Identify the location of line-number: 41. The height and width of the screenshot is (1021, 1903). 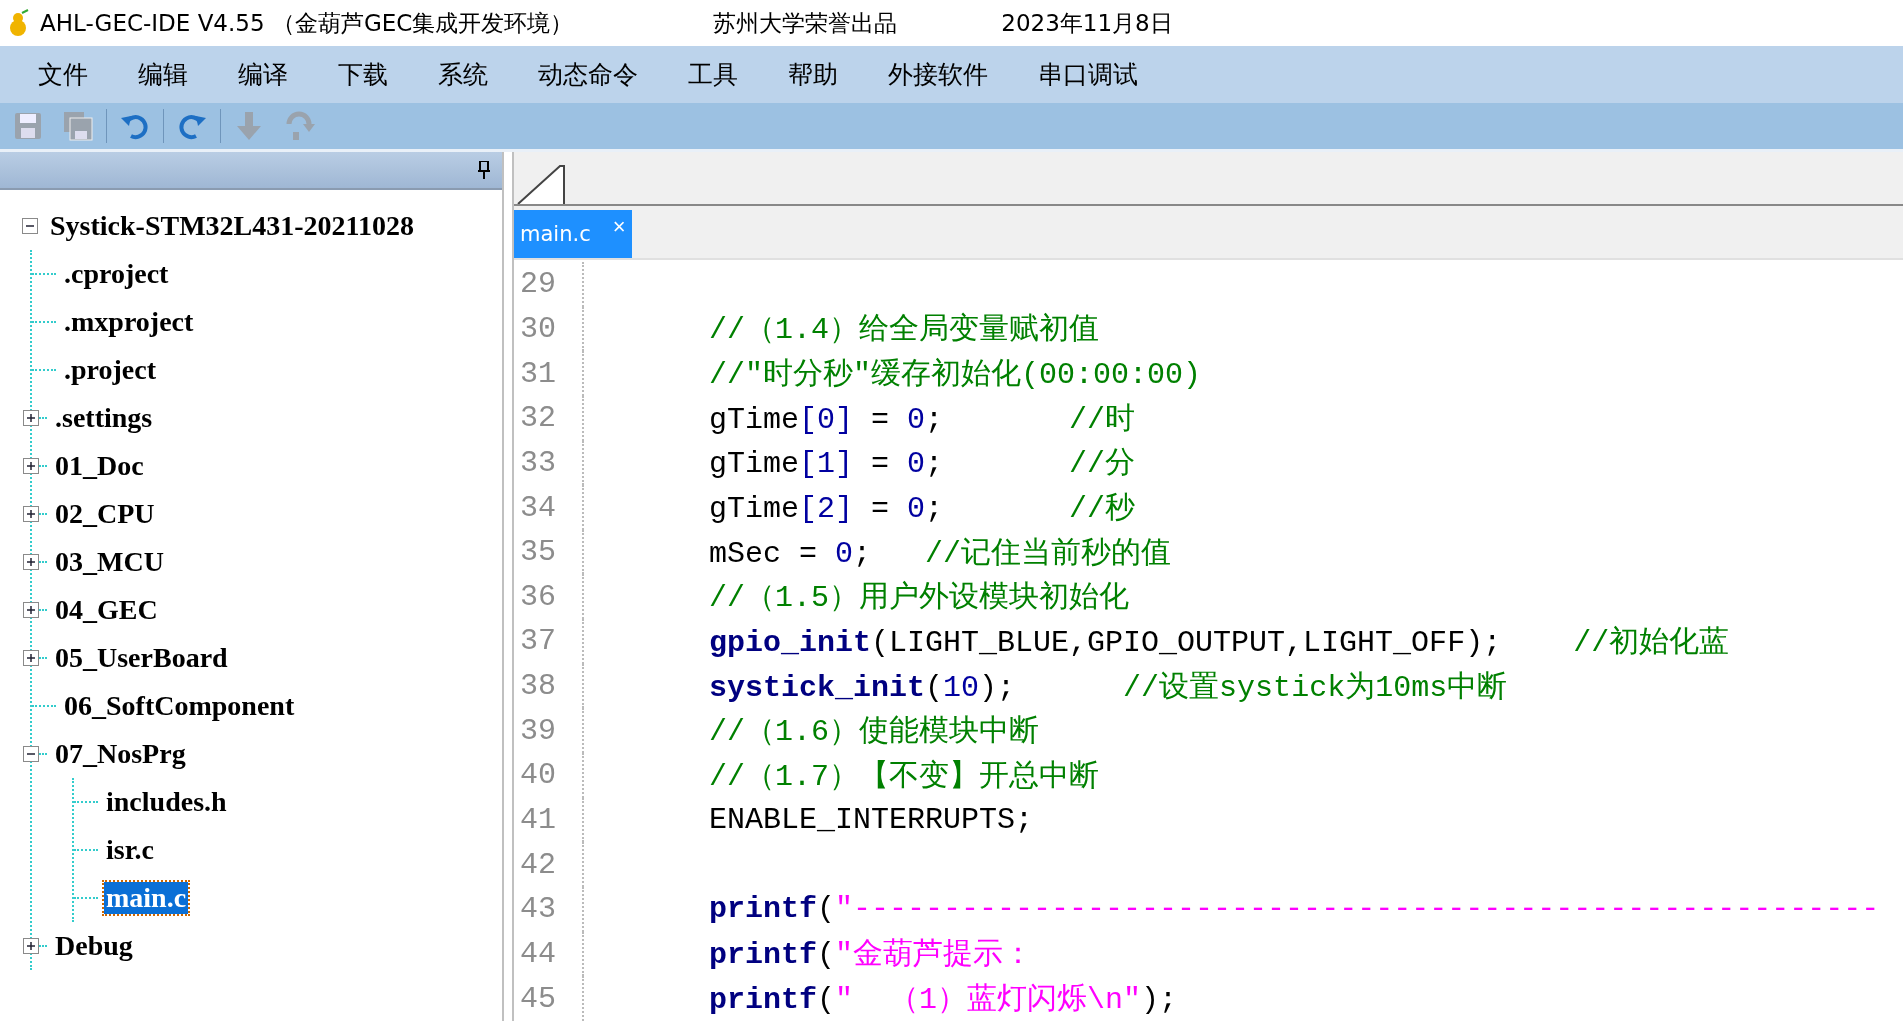
(549, 820).